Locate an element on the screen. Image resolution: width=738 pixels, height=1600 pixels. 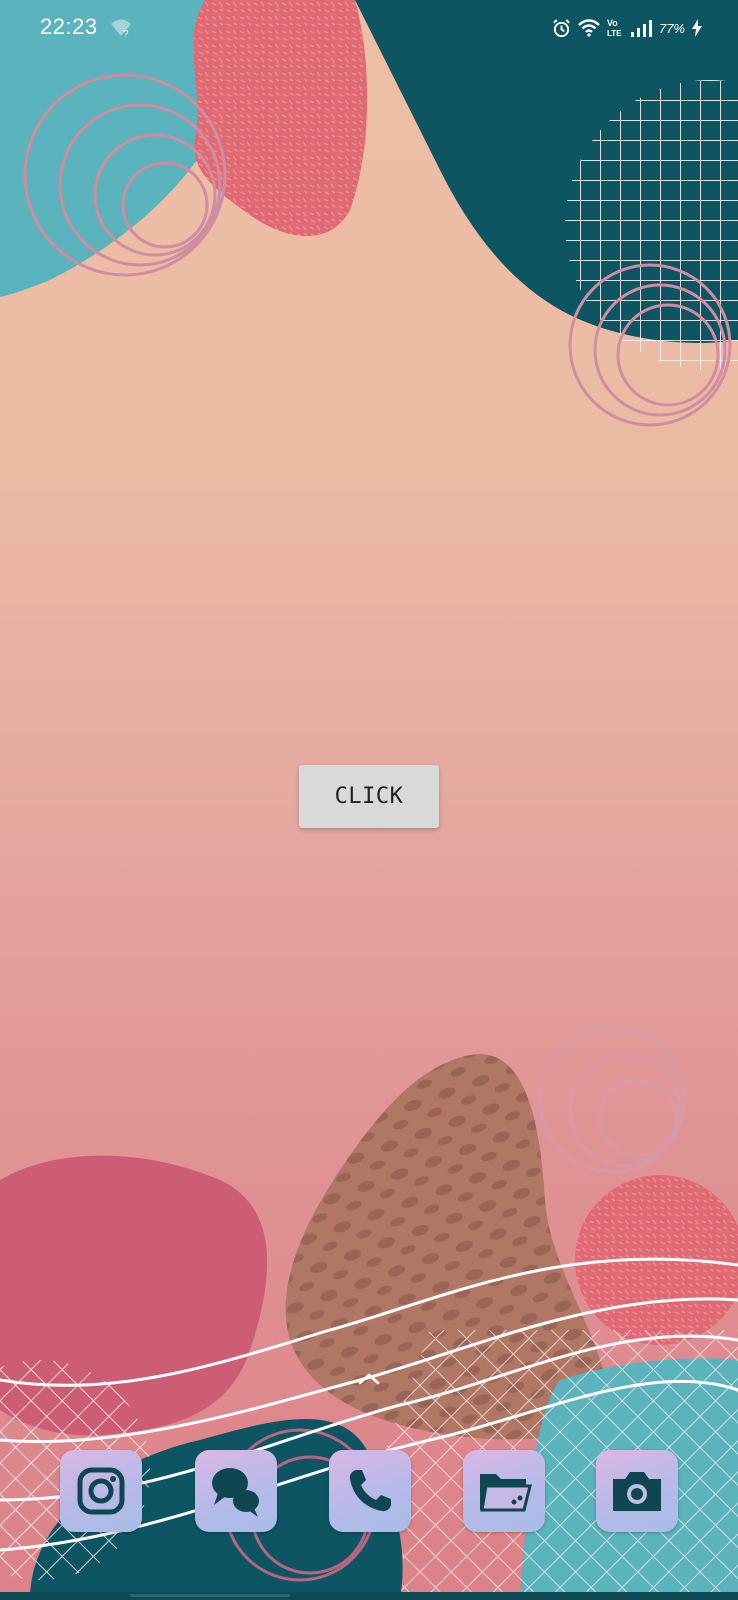
dock-app-files is located at coordinates (504, 1491).